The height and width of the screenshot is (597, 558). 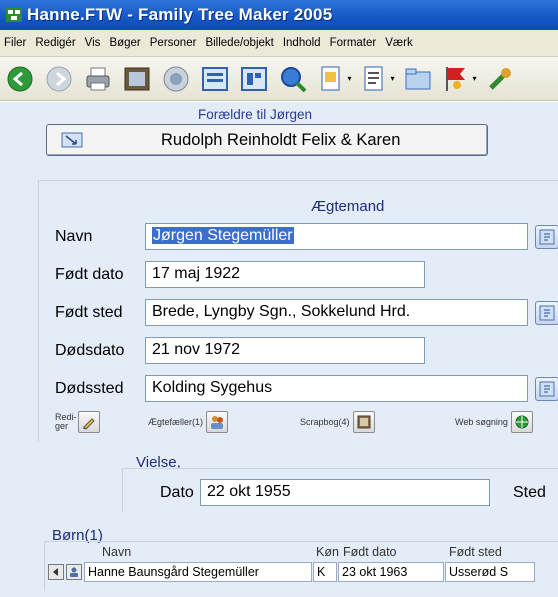 I want to click on spouse-section-title: Ægtemand, so click(x=348, y=206).